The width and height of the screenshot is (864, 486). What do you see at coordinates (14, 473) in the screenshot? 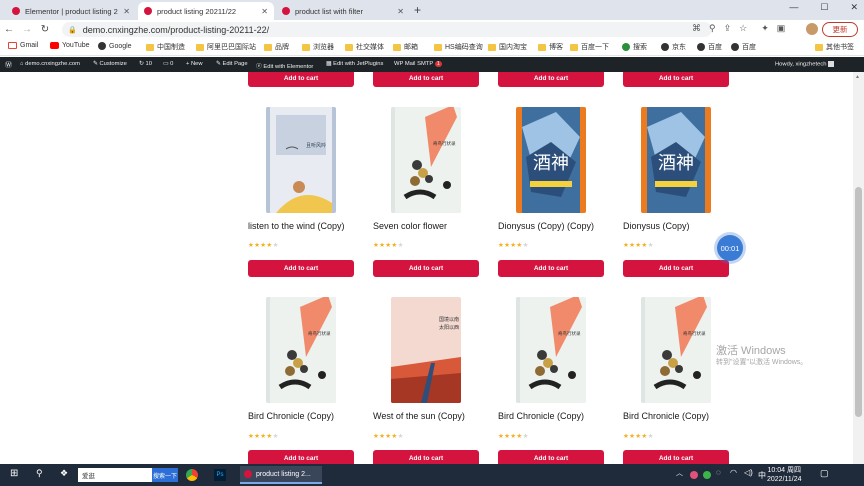
I see `windows-start-icon: ⊞` at bounding box center [14, 473].